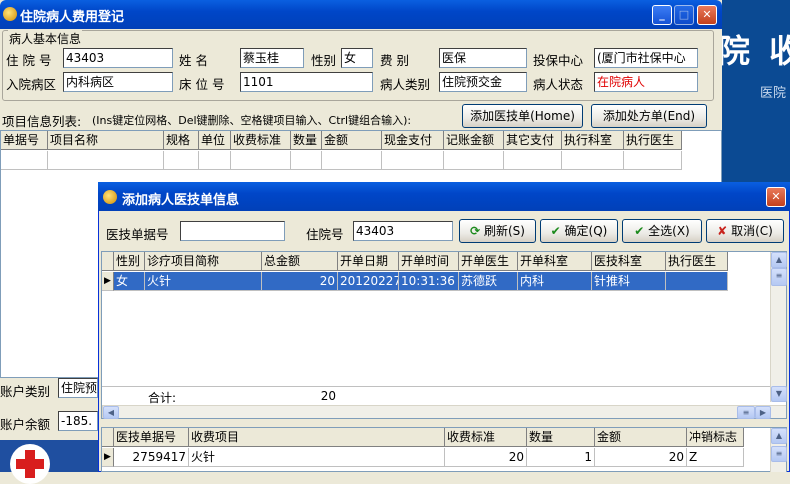 Image resolution: width=790 pixels, height=484 pixels. What do you see at coordinates (746, 412) in the screenshot?
I see `scroll-thumb-h: ≡` at bounding box center [746, 412].